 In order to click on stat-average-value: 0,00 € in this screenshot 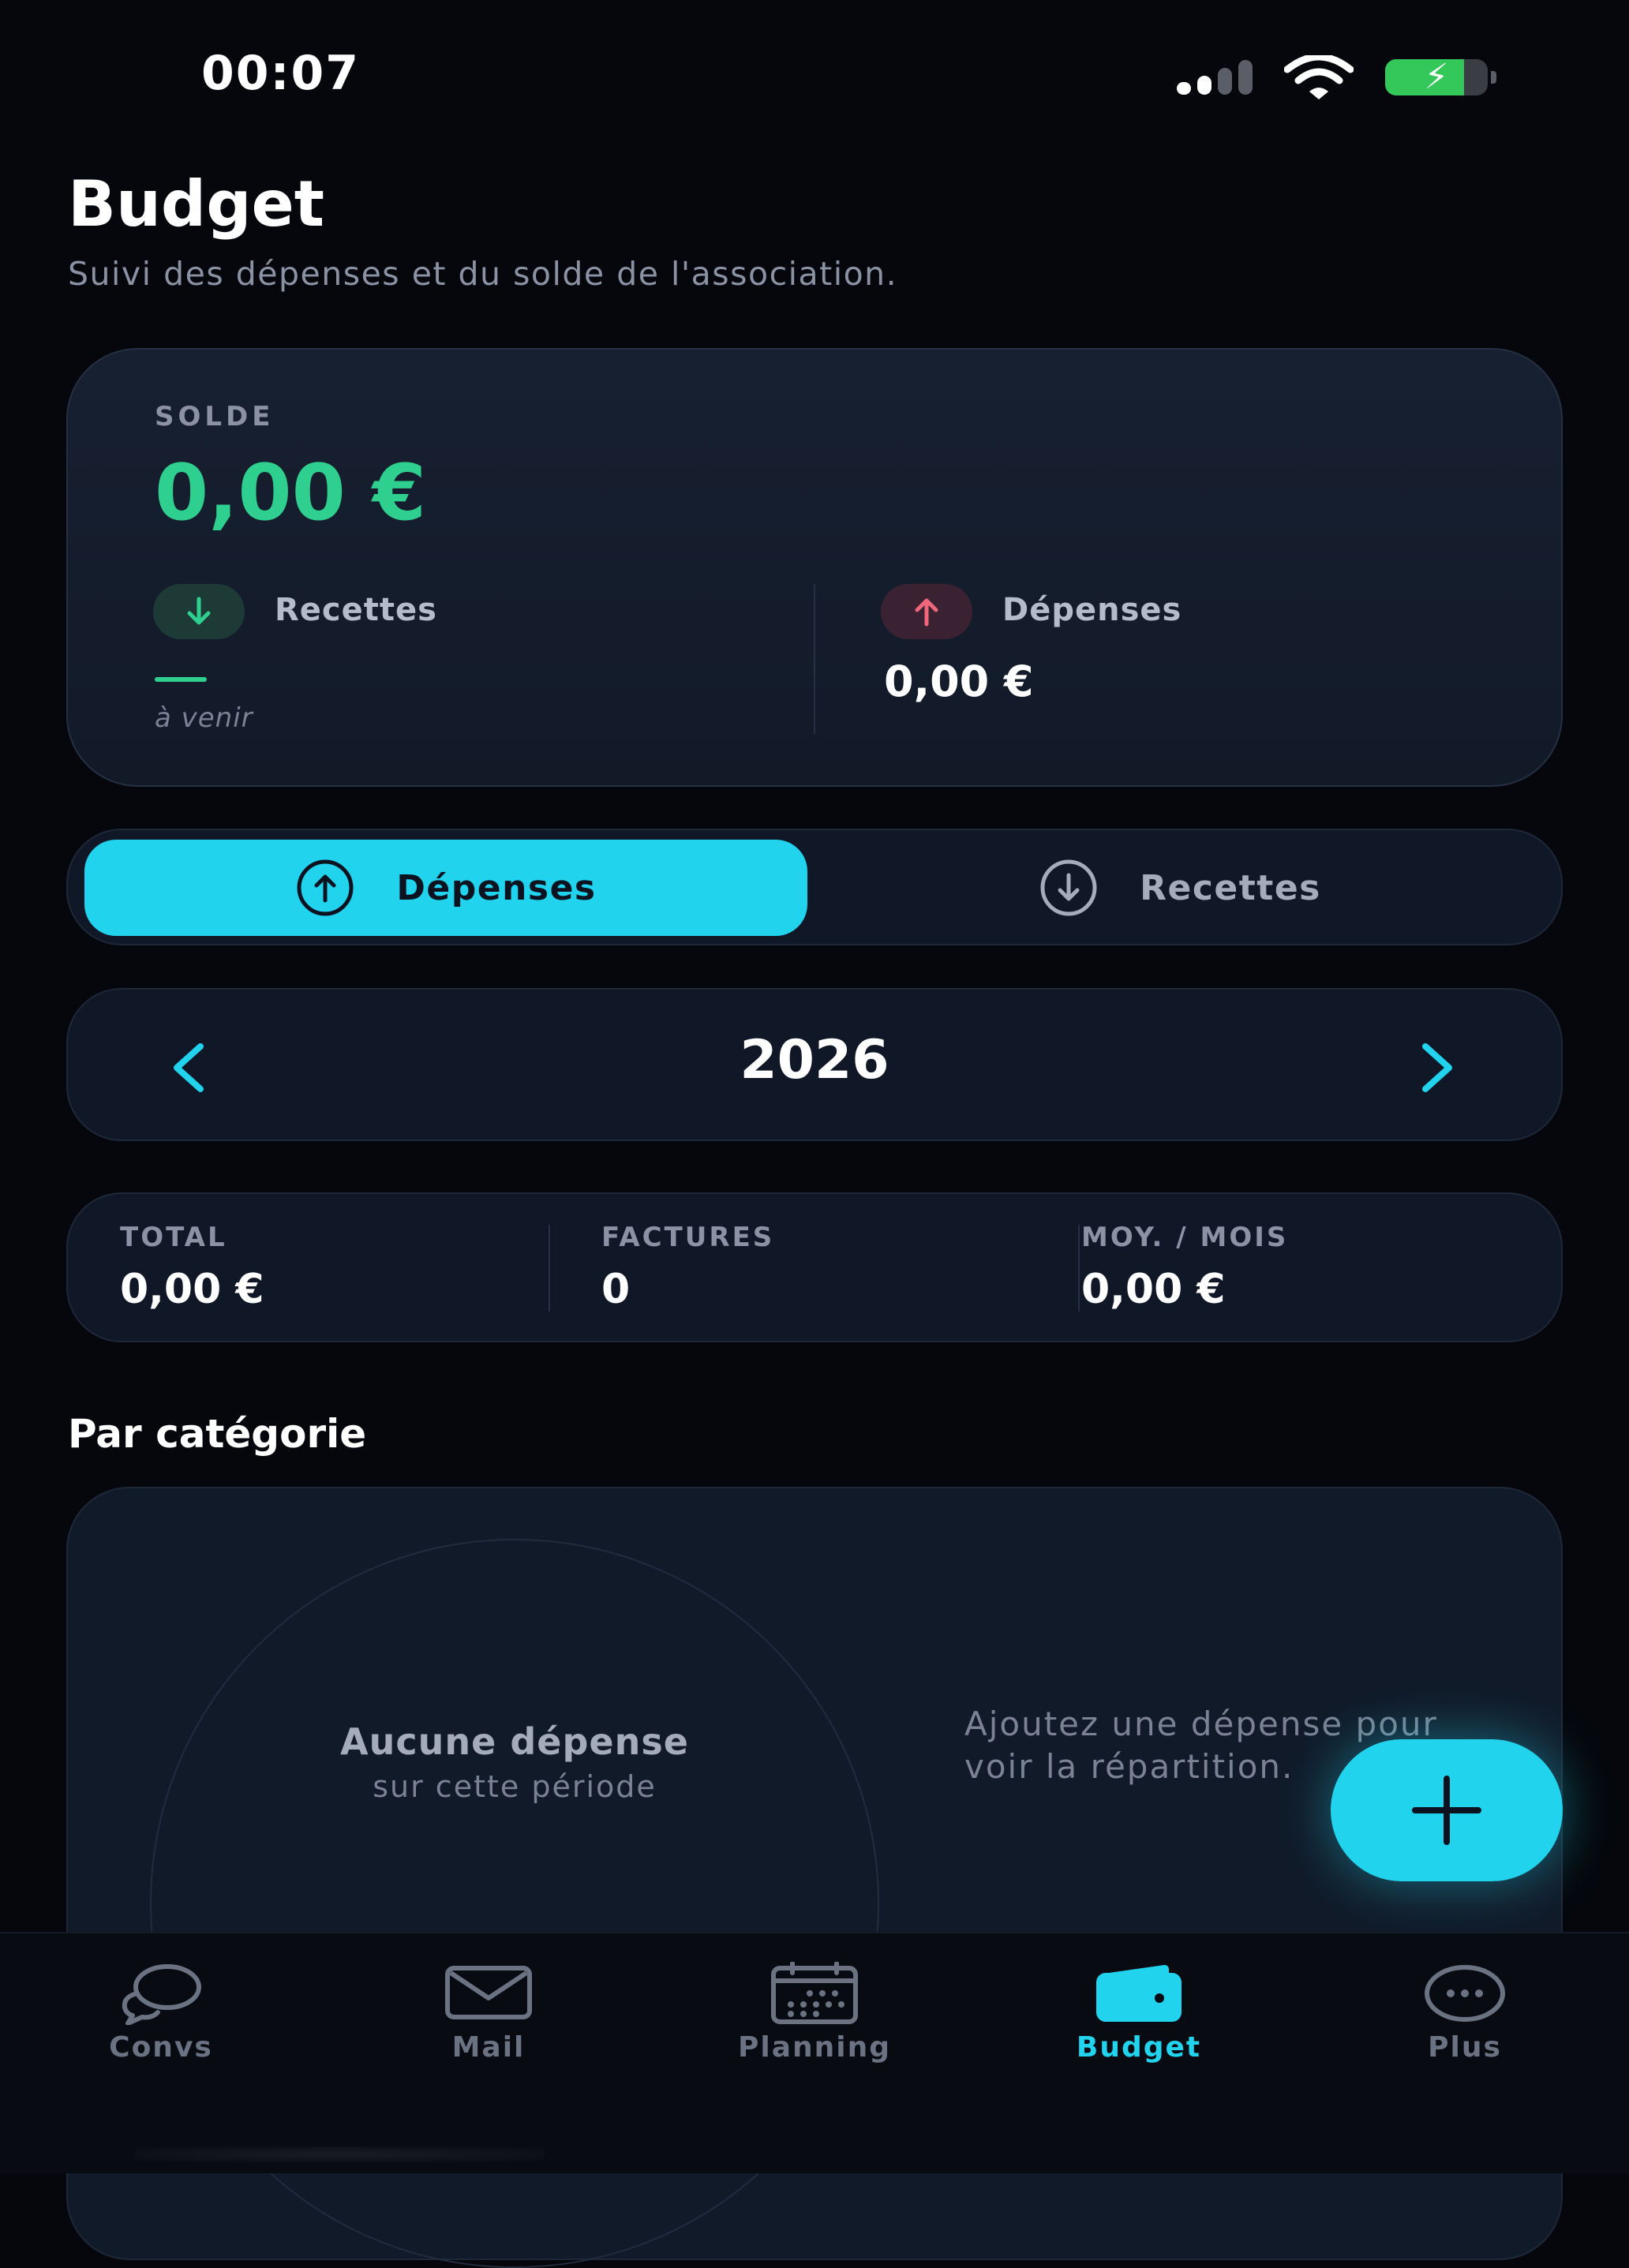, I will do `click(1153, 1289)`.